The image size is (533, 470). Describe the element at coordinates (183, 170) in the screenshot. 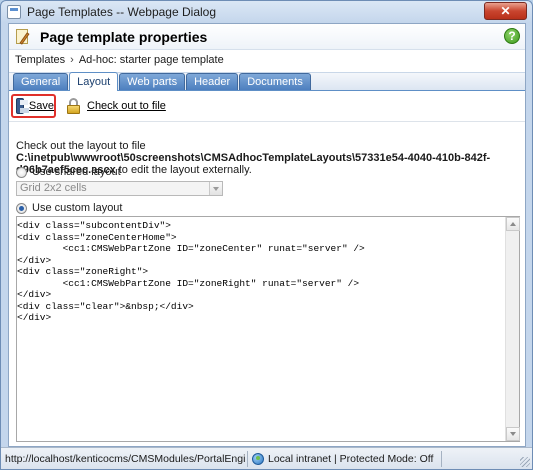

I see `checkout-info-suffix: to edit the layout externally.` at that location.